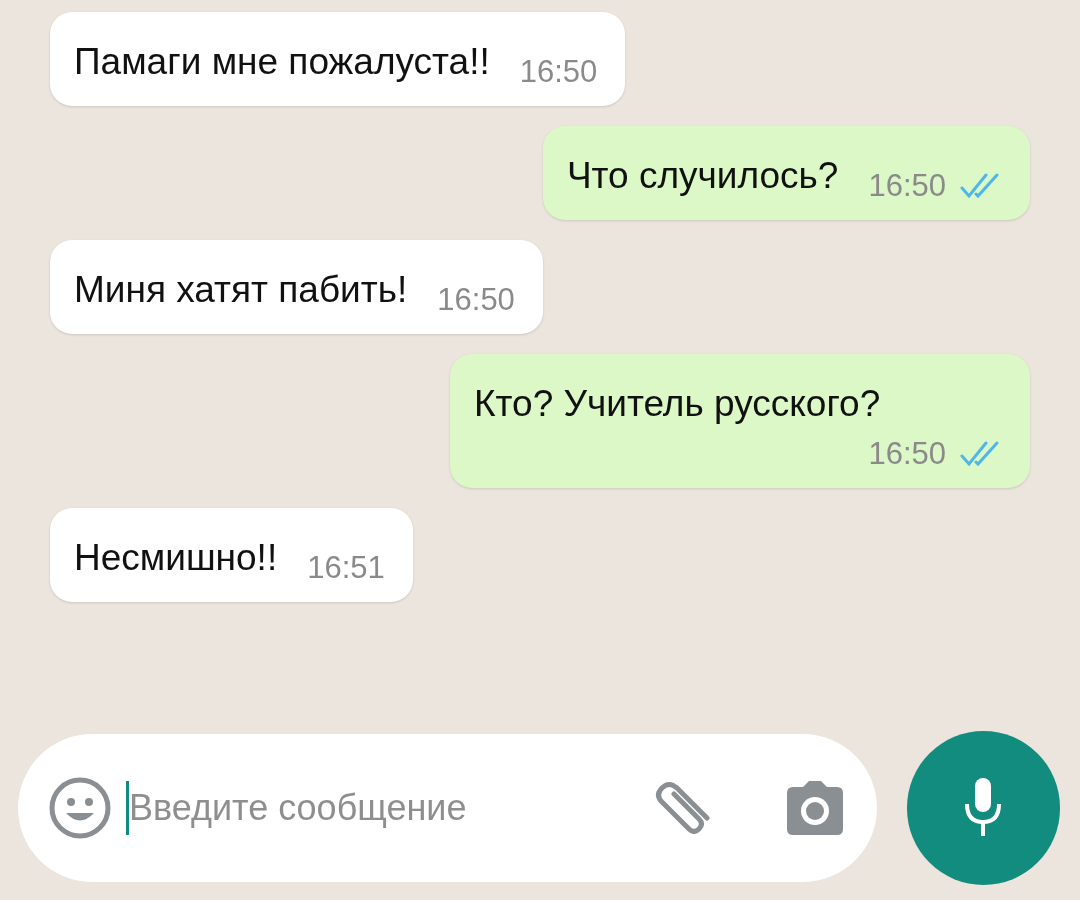 This screenshot has height=900, width=1080. Describe the element at coordinates (127, 808) in the screenshot. I see `text-cursor` at that location.